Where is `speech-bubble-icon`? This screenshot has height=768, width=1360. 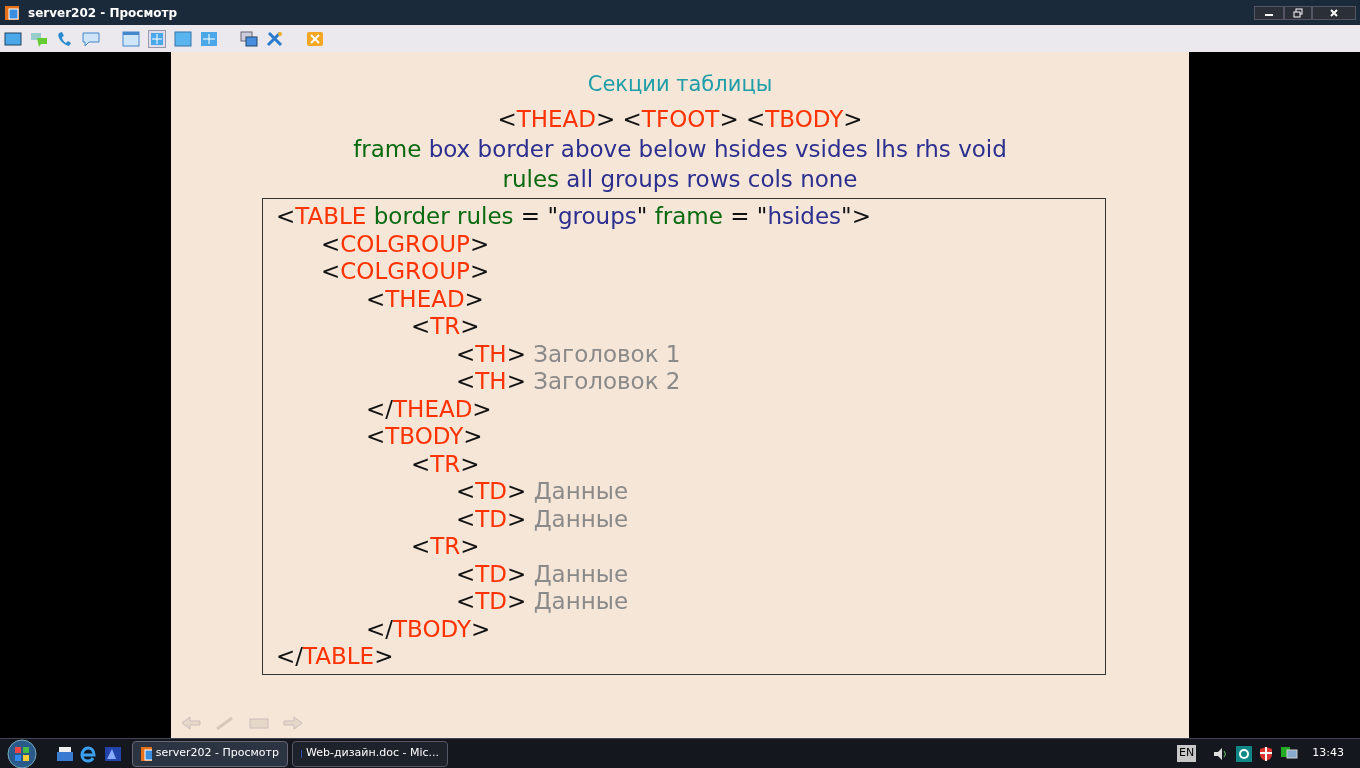 speech-bubble-icon is located at coordinates (91, 38).